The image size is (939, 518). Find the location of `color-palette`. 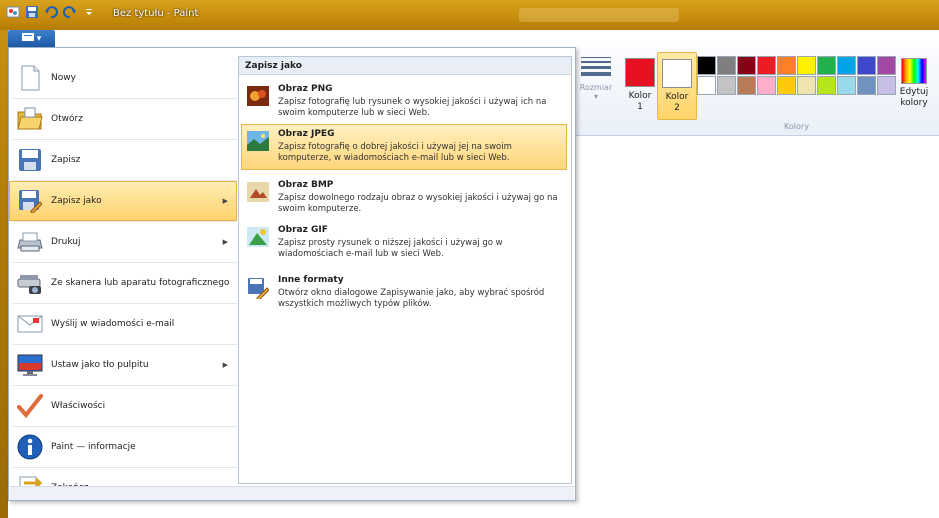

color-palette is located at coordinates (796, 75).